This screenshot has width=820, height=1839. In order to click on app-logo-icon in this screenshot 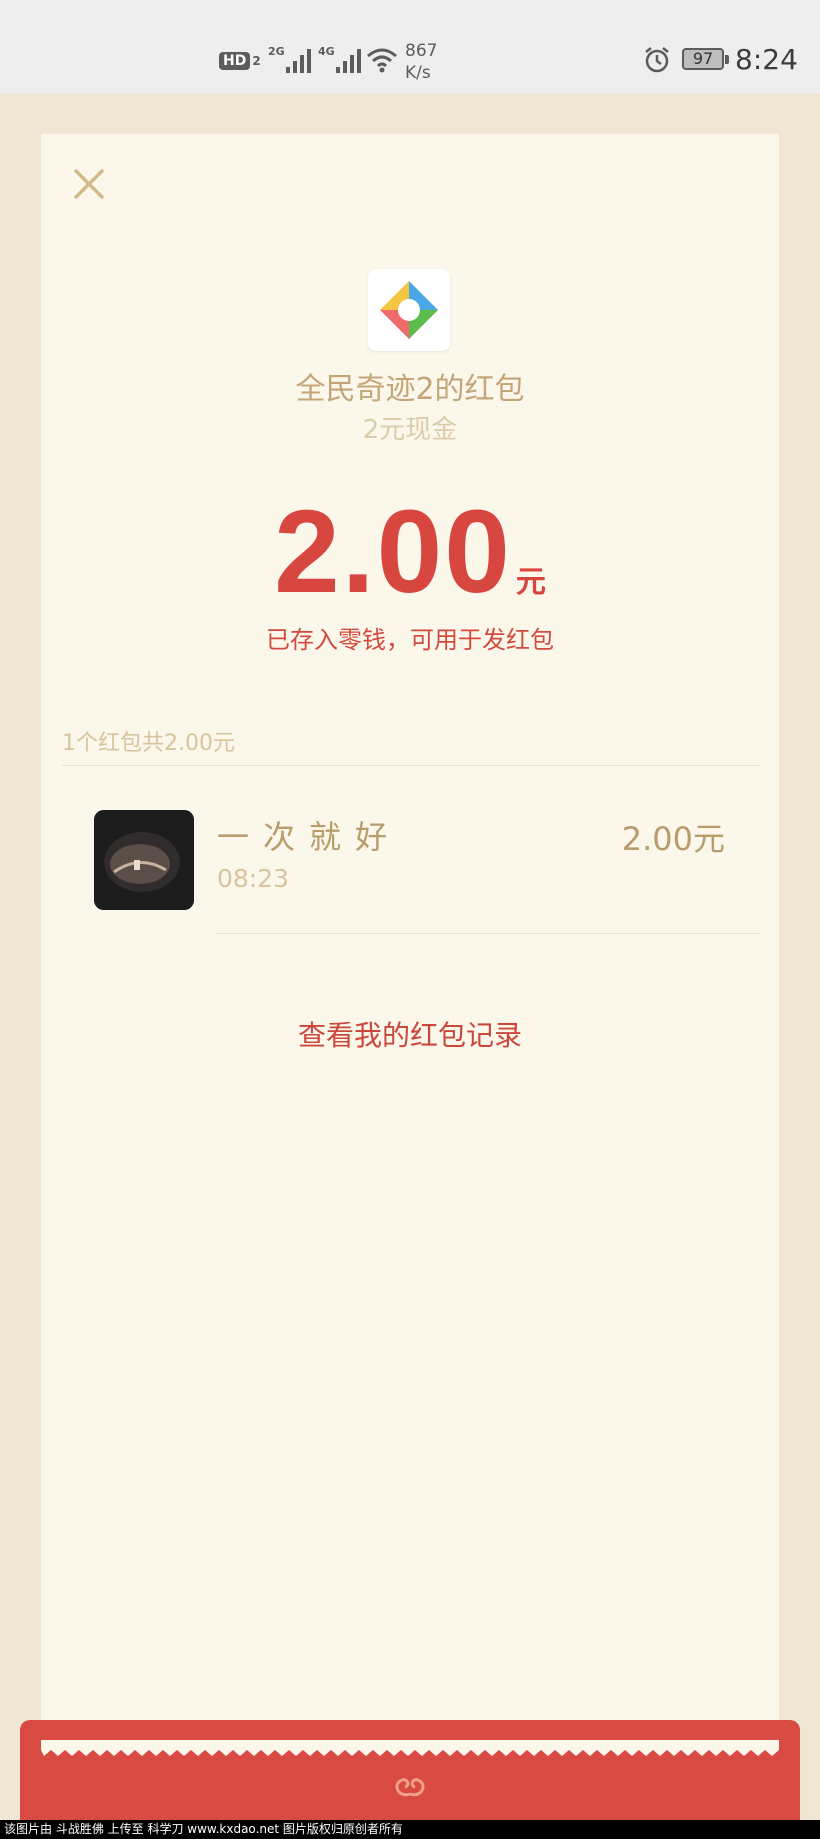, I will do `click(409, 310)`.